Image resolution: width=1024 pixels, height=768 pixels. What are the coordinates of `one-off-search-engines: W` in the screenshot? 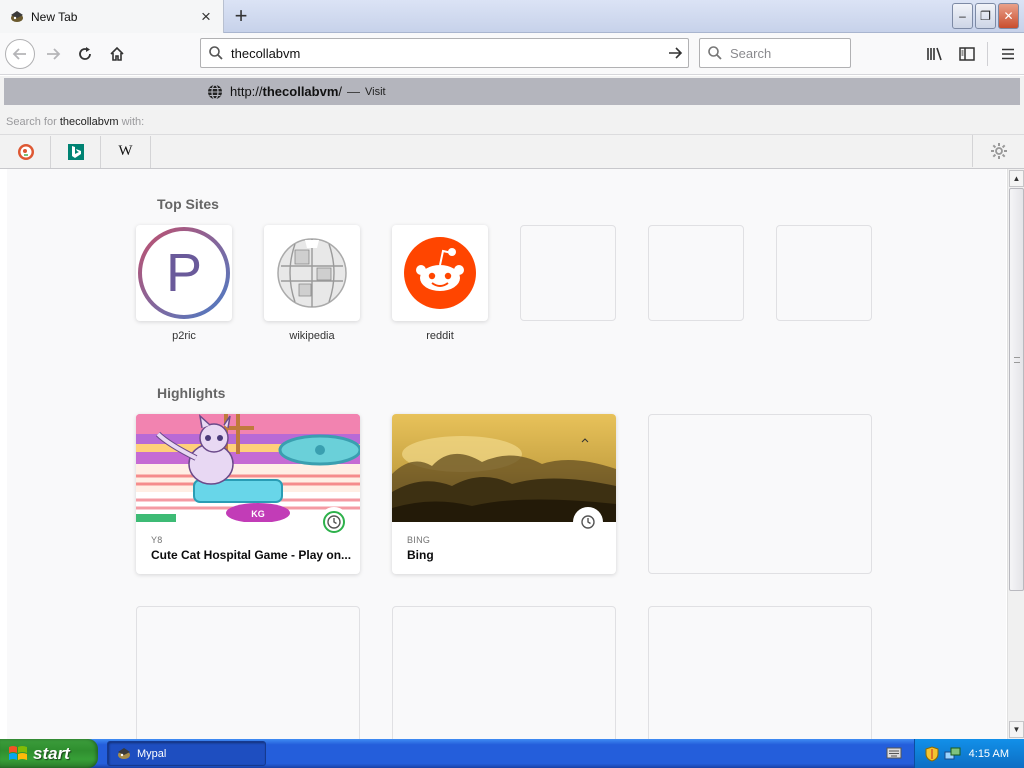 It's located at (512, 151).